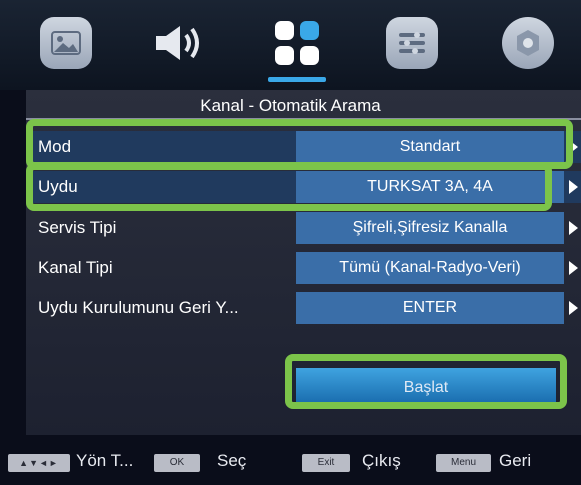 The height and width of the screenshot is (485, 581). I want to click on row-uydu-kurulumu: Uydu Kurulumunu Geri Y... ENTER, so click(303, 308).